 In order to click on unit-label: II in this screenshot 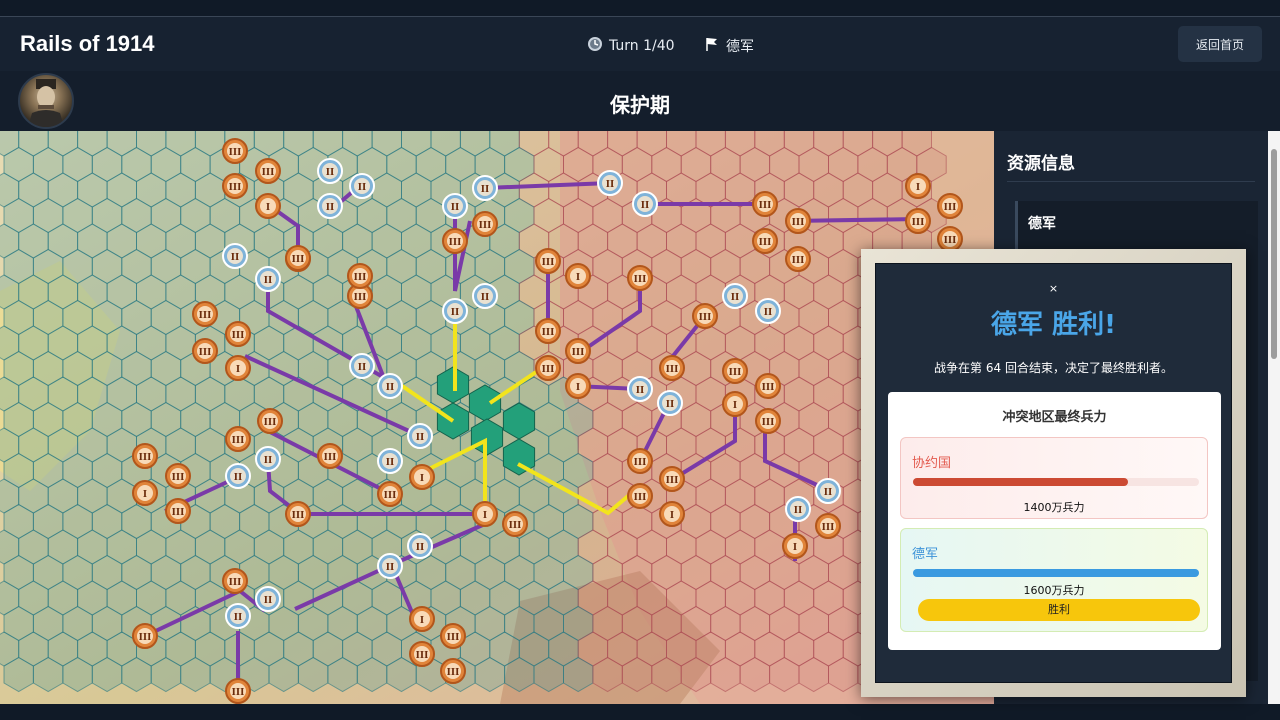, I will do `click(640, 391)`.